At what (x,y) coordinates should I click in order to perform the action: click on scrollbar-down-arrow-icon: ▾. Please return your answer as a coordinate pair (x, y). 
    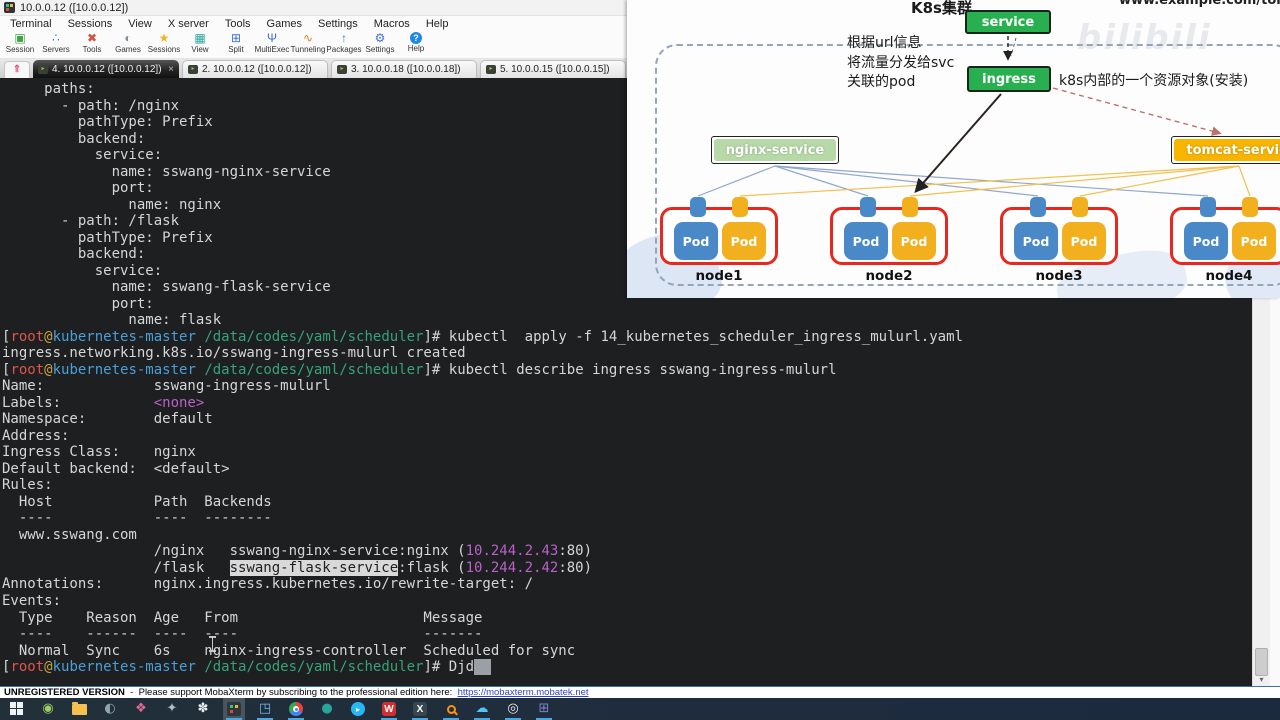
    Looking at the image, I should click on (1261, 680).